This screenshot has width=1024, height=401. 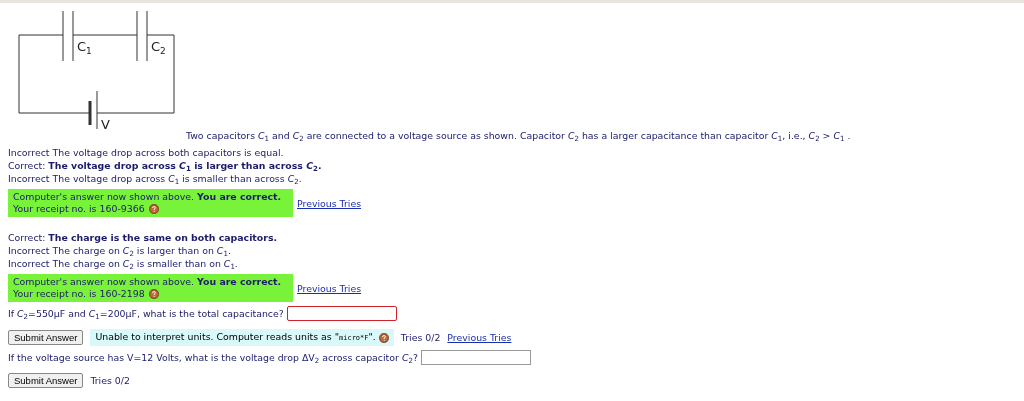 What do you see at coordinates (79, 294) in the screenshot?
I see `receipt-text: Your receipt no. is 160-2198` at bounding box center [79, 294].